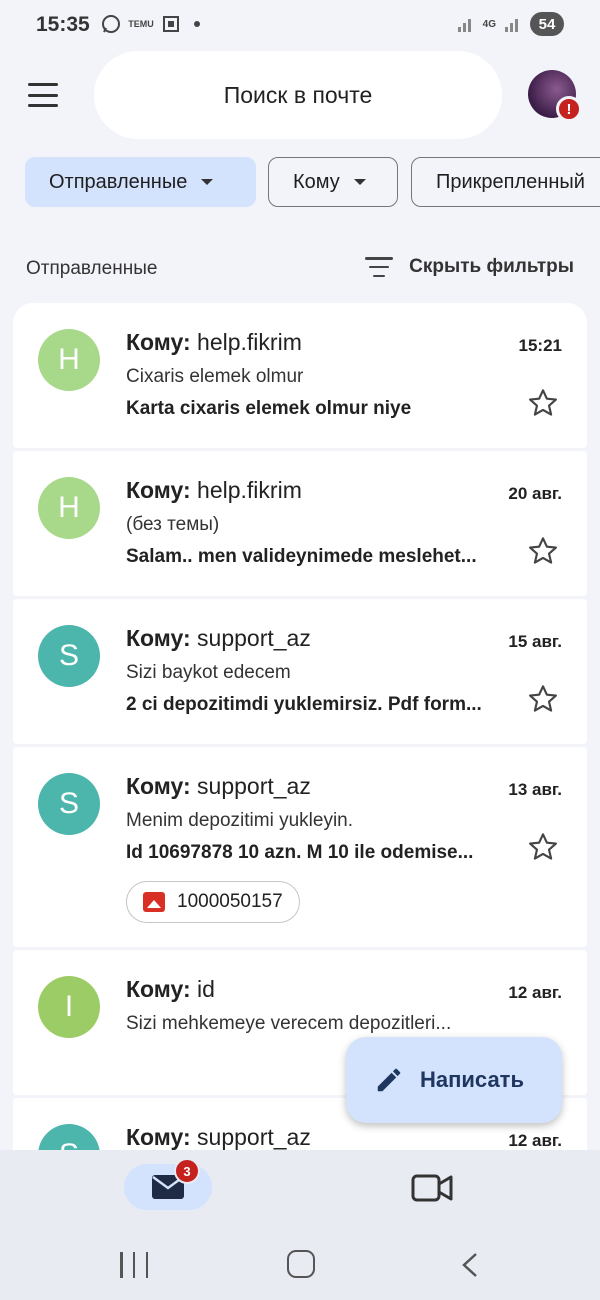 Image resolution: width=600 pixels, height=1300 pixels. Describe the element at coordinates (111, 24) in the screenshot. I see `whatsapp-icon` at that location.